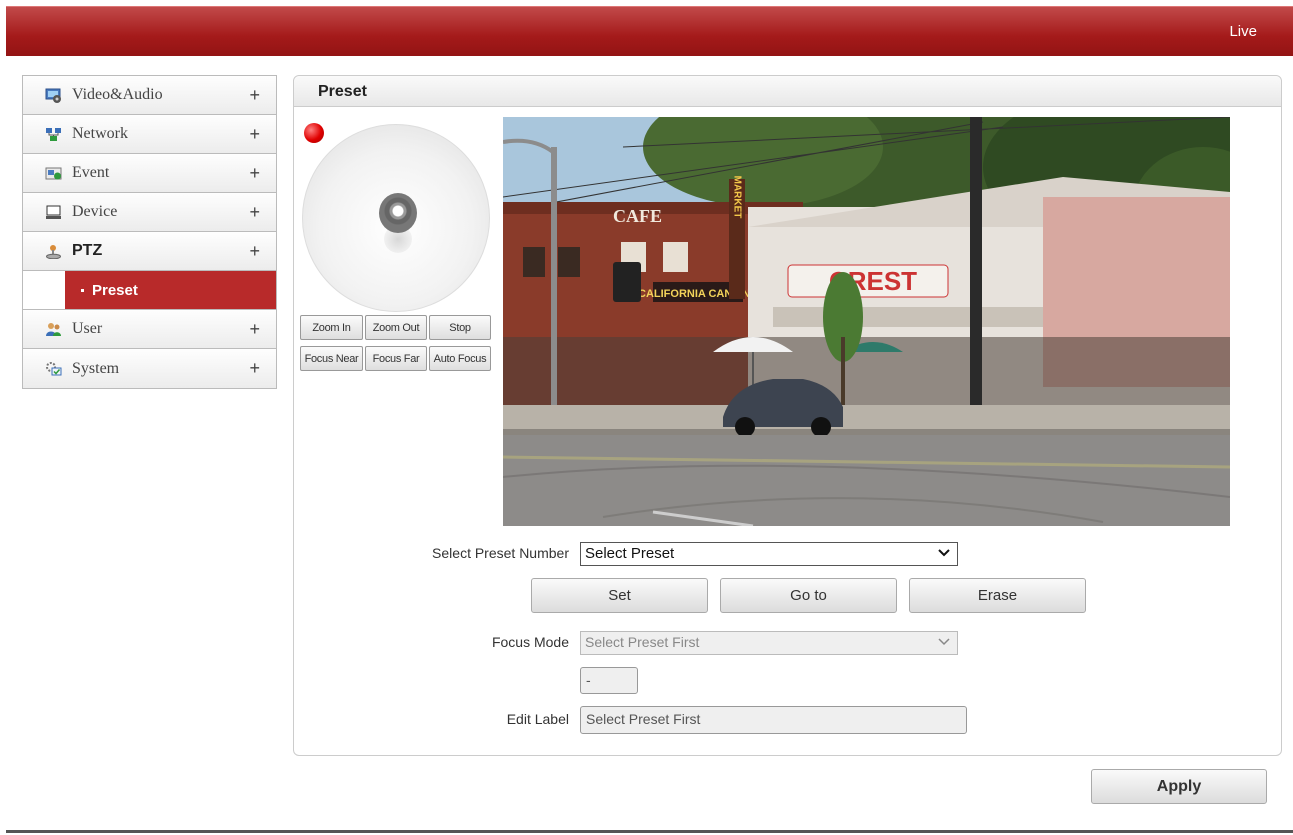  I want to click on sidebar-item-label: Network, so click(100, 133).